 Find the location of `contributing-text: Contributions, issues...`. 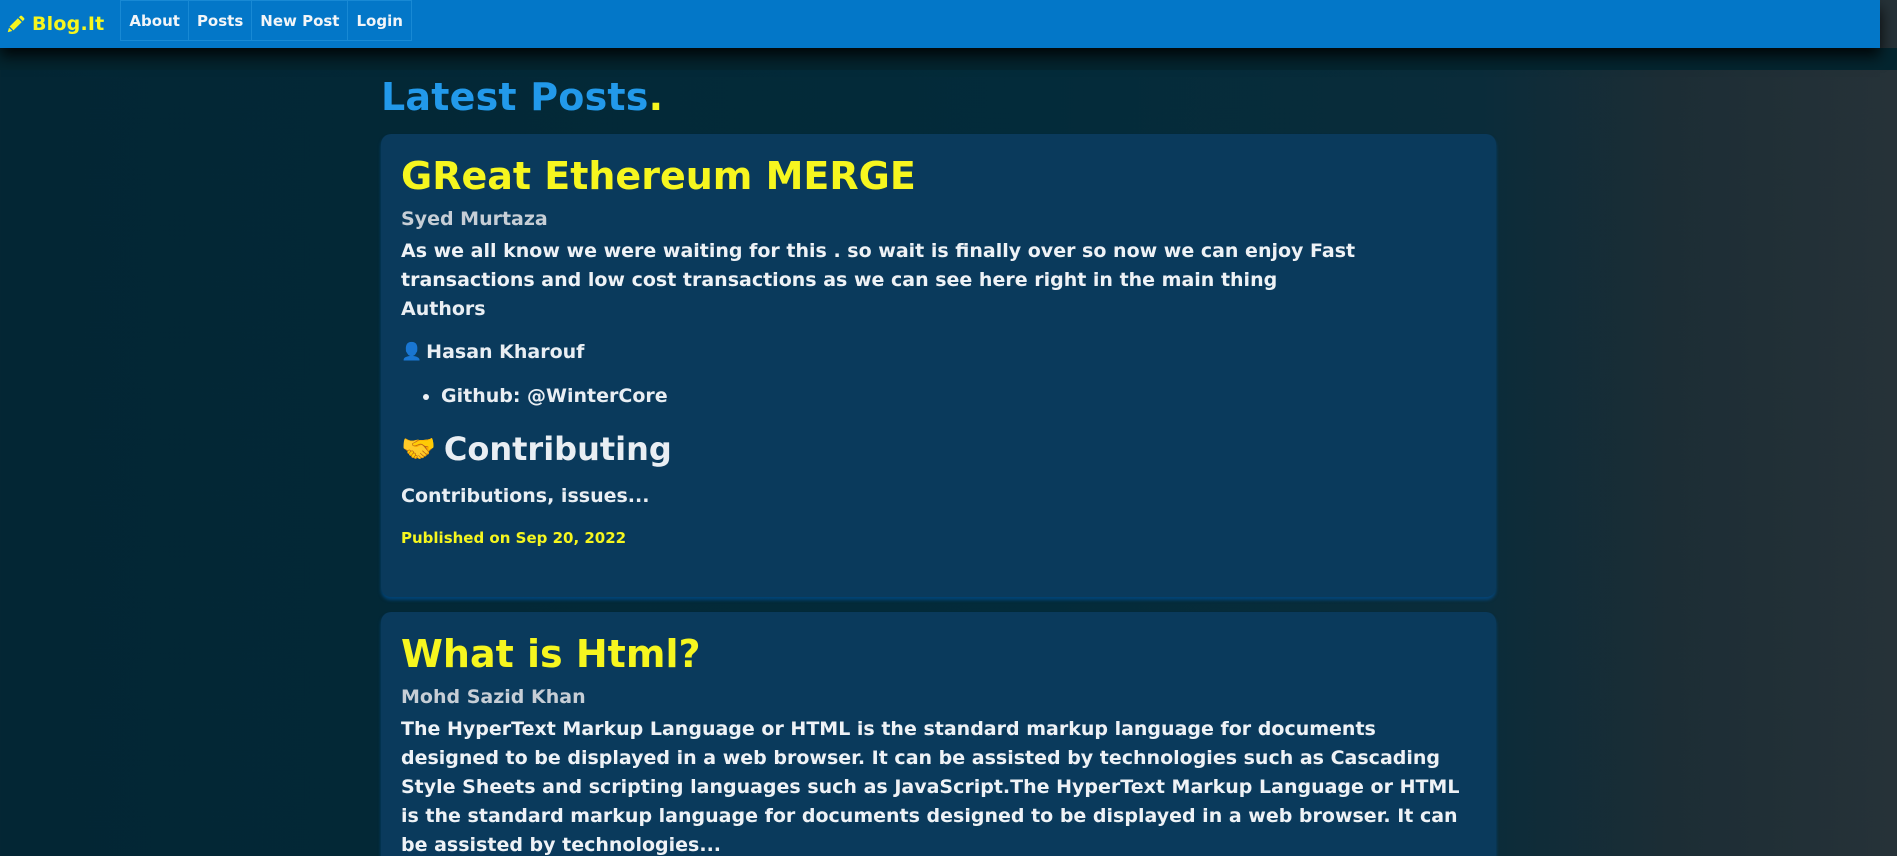

contributing-text: Contributions, issues... is located at coordinates (525, 496).